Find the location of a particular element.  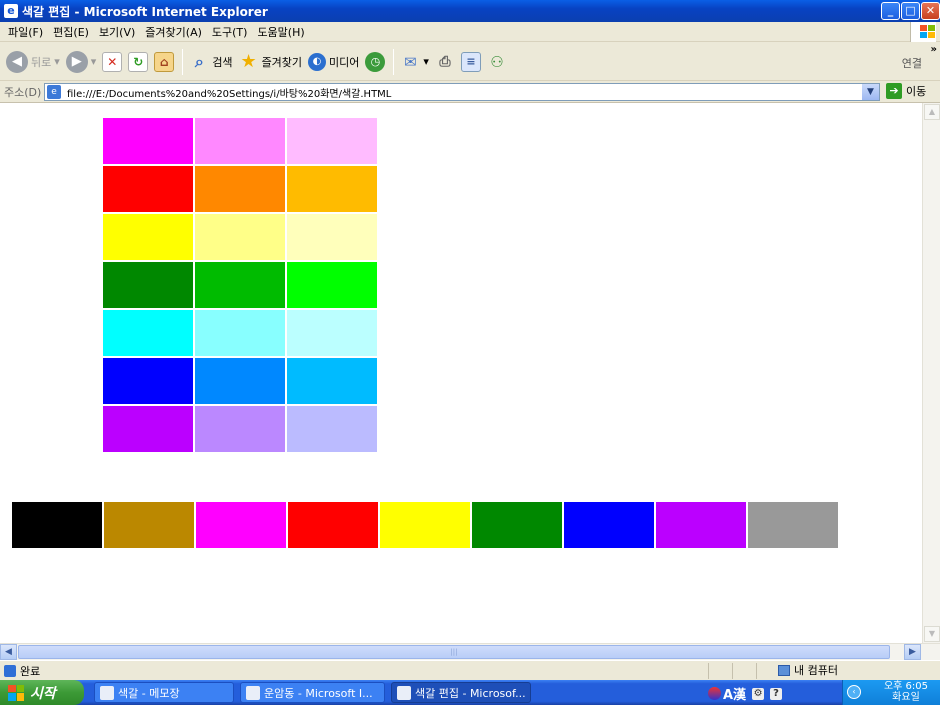

go-button: ➔ 이동 is located at coordinates (906, 91).